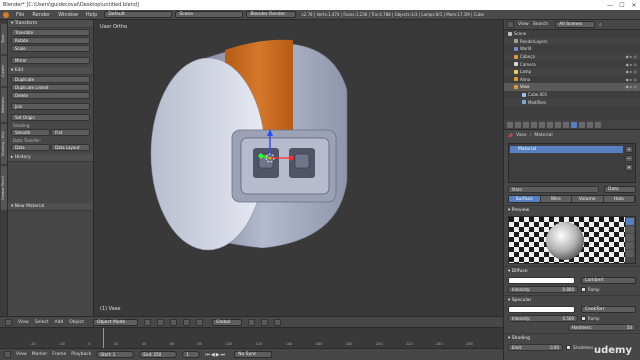 This screenshot has width=640, height=360. What do you see at coordinates (6, 14) in the screenshot?
I see `blender-logo-icon` at bounding box center [6, 14].